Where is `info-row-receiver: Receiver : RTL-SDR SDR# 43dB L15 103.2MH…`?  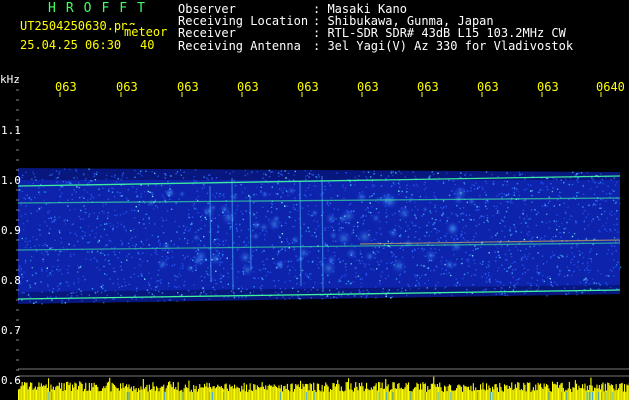 info-row-receiver: Receiver : RTL-SDR SDR# 43dB L15 103.2MH… is located at coordinates (375, 33).